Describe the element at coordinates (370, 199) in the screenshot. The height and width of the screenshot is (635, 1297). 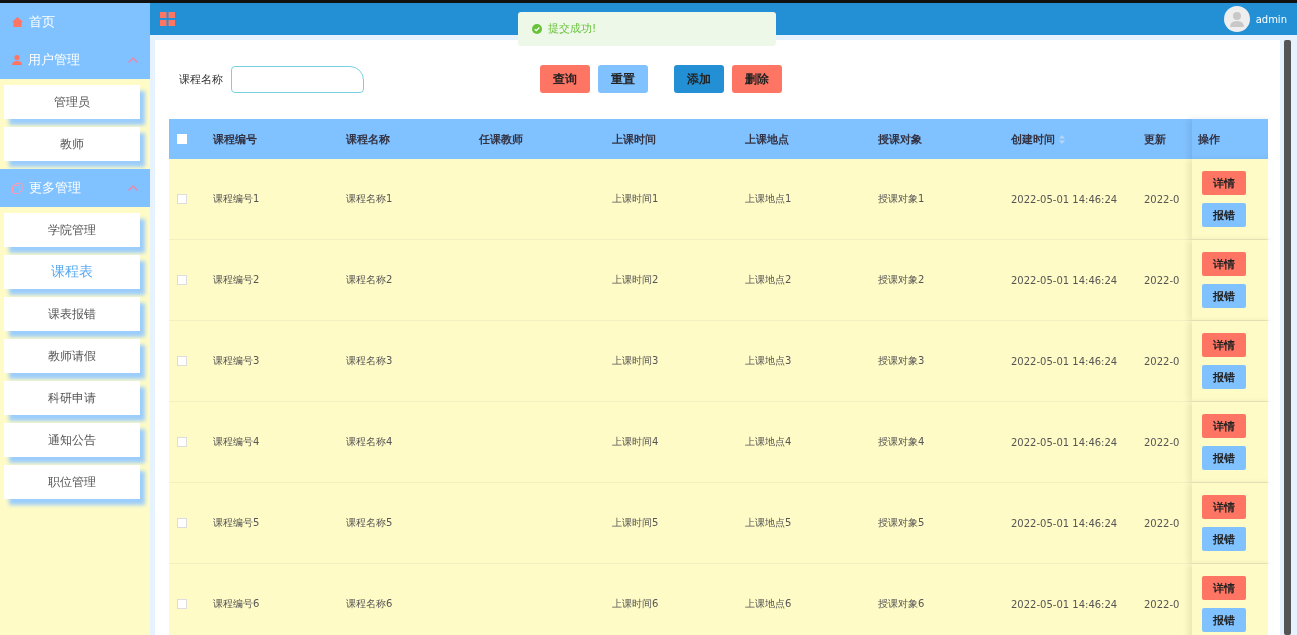
I see `table-cell-text: 课程名称1` at that location.